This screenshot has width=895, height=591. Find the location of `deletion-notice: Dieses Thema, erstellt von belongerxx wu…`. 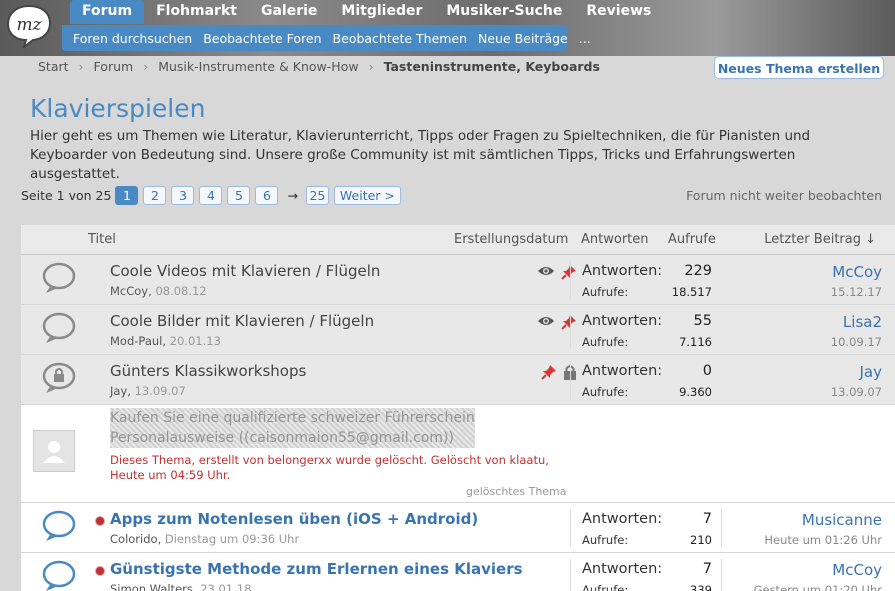

deletion-notice: Dieses Thema, erstellt von belongerxx wu… is located at coordinates (329, 468).